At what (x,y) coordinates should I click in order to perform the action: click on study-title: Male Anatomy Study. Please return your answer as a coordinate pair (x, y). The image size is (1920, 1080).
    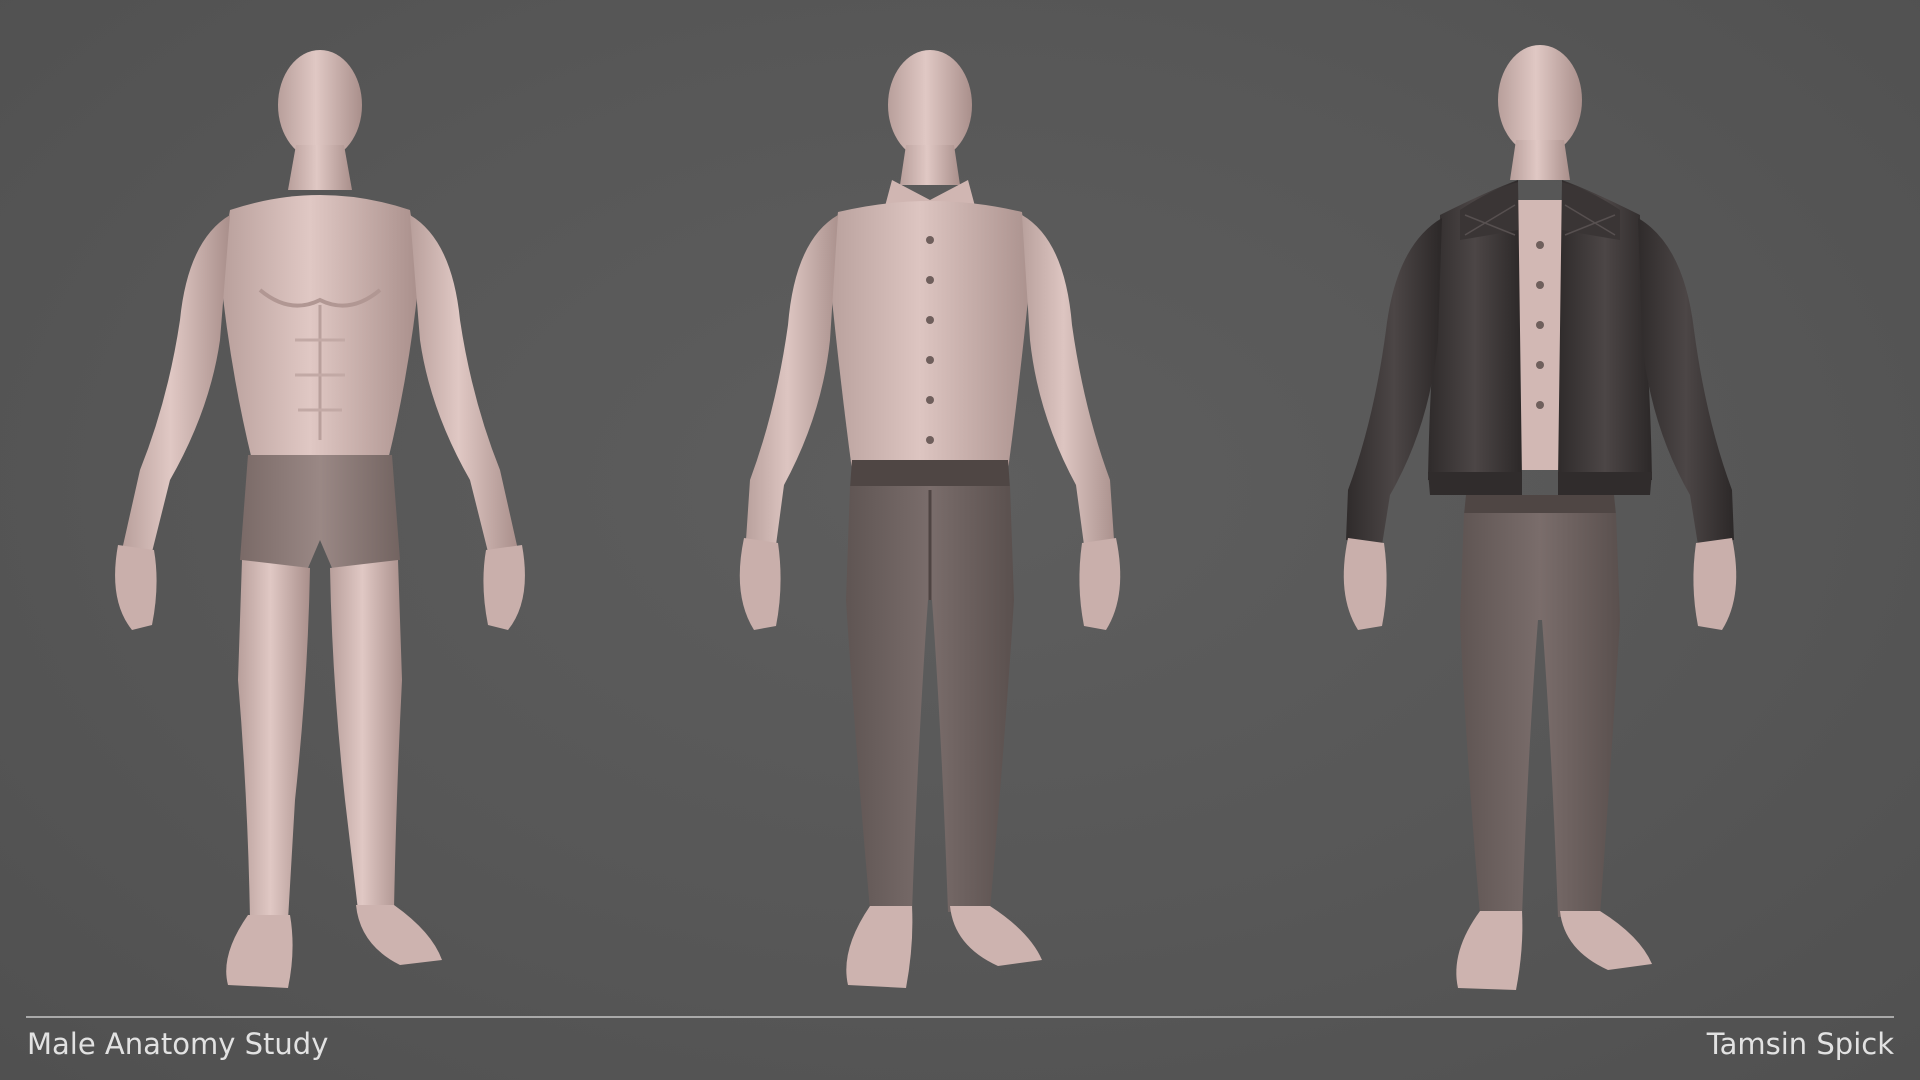
    Looking at the image, I should click on (178, 1044).